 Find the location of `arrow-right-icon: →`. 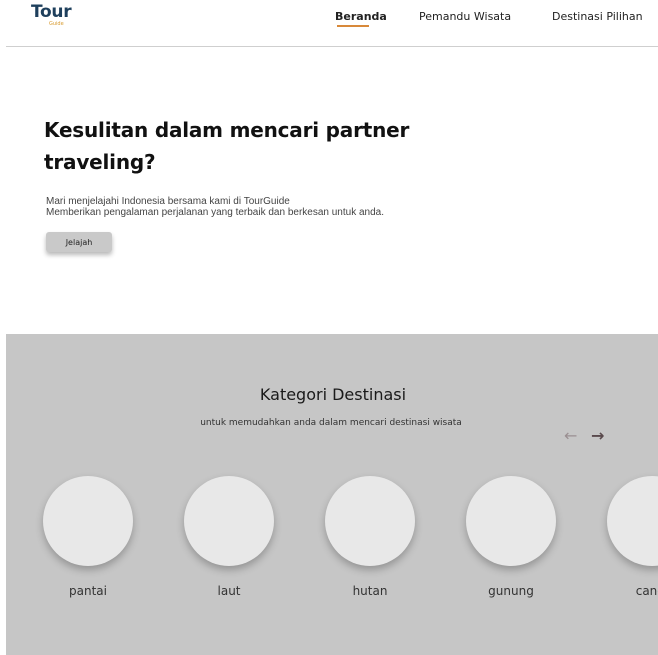

arrow-right-icon: → is located at coordinates (597, 436).